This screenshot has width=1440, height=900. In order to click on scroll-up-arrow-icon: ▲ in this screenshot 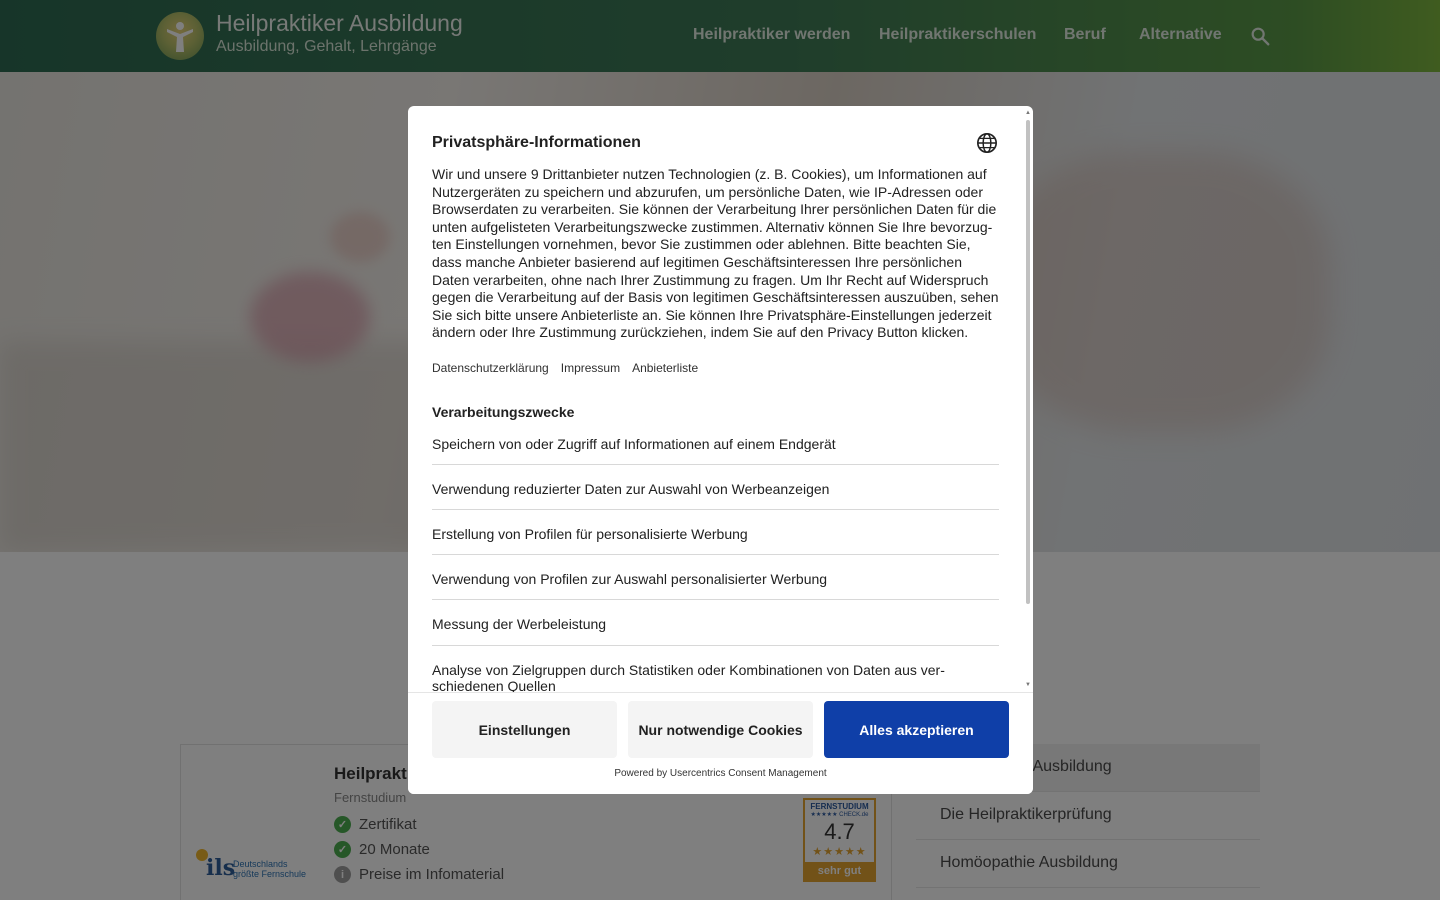, I will do `click(1028, 113)`.